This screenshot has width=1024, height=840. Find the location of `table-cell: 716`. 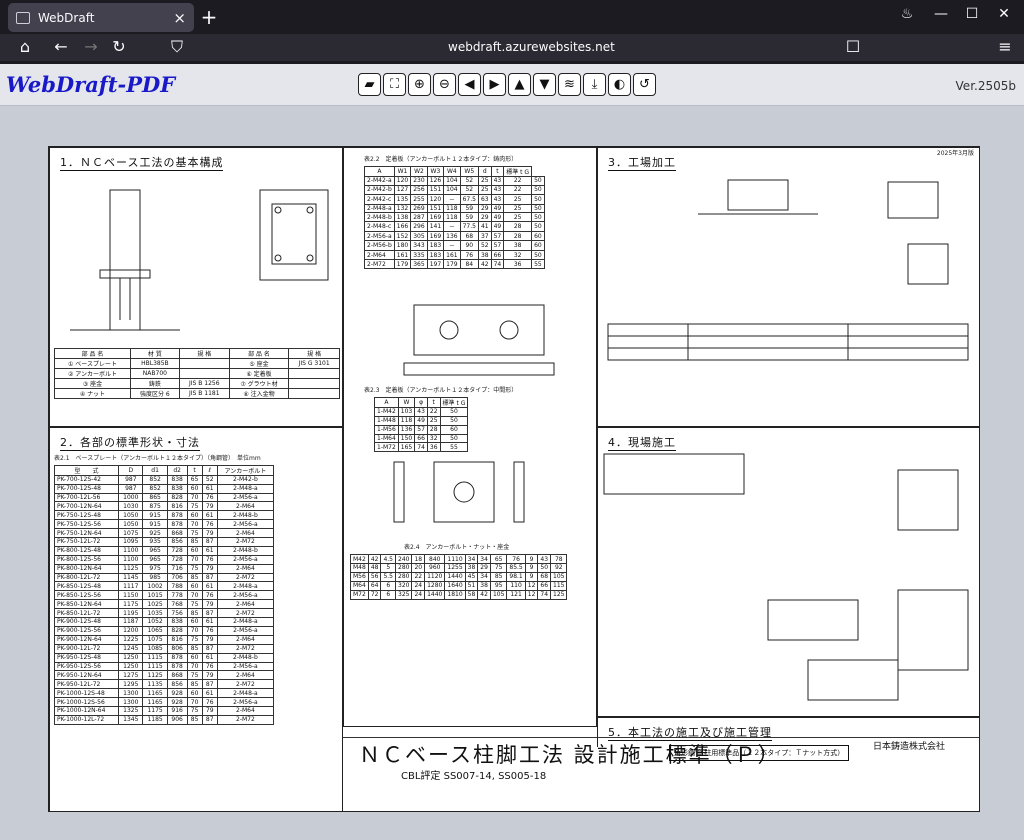

table-cell: 716 is located at coordinates (177, 568).